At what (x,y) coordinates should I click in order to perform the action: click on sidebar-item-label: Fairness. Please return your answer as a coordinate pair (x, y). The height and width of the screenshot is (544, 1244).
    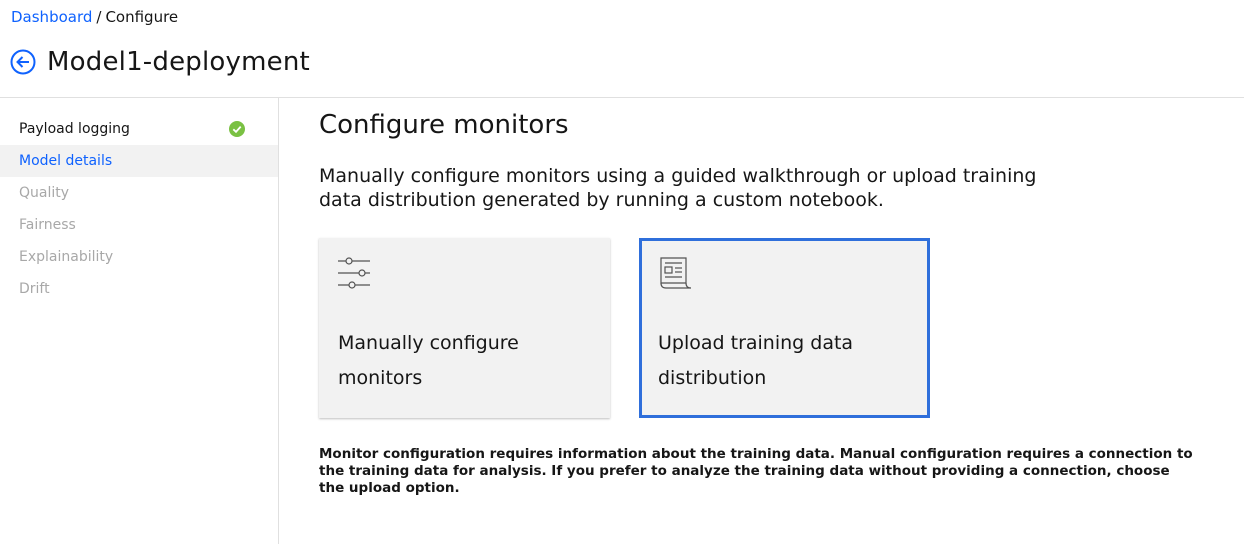
    Looking at the image, I should click on (47, 225).